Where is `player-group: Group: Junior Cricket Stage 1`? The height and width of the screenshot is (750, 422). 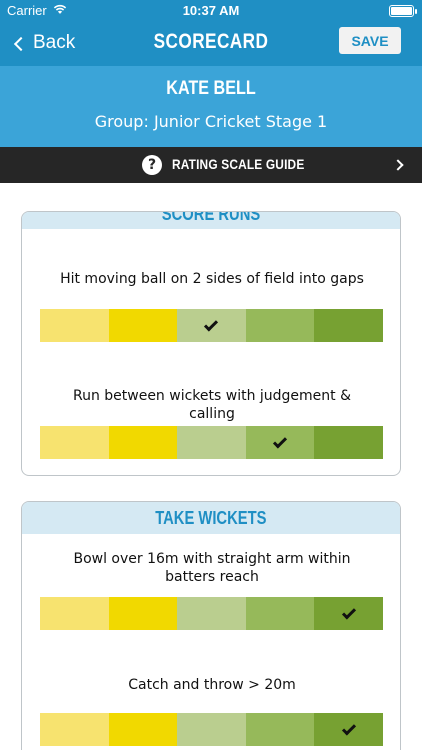 player-group: Group: Junior Cricket Stage 1 is located at coordinates (211, 121).